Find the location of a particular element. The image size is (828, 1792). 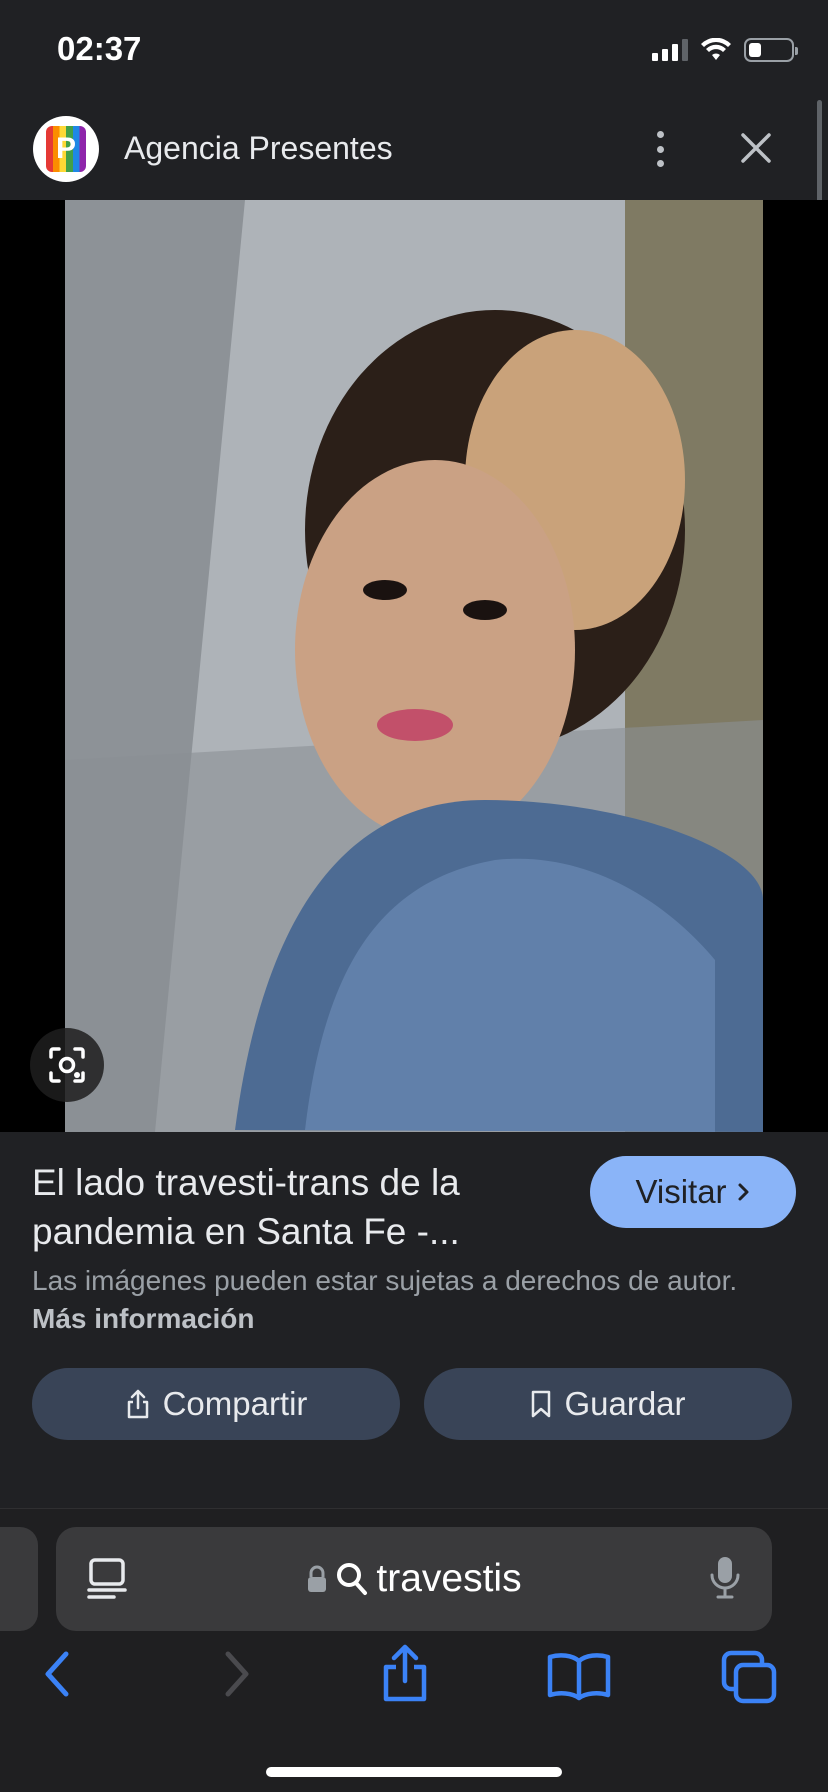

forward-icon is located at coordinates (237, 1674).